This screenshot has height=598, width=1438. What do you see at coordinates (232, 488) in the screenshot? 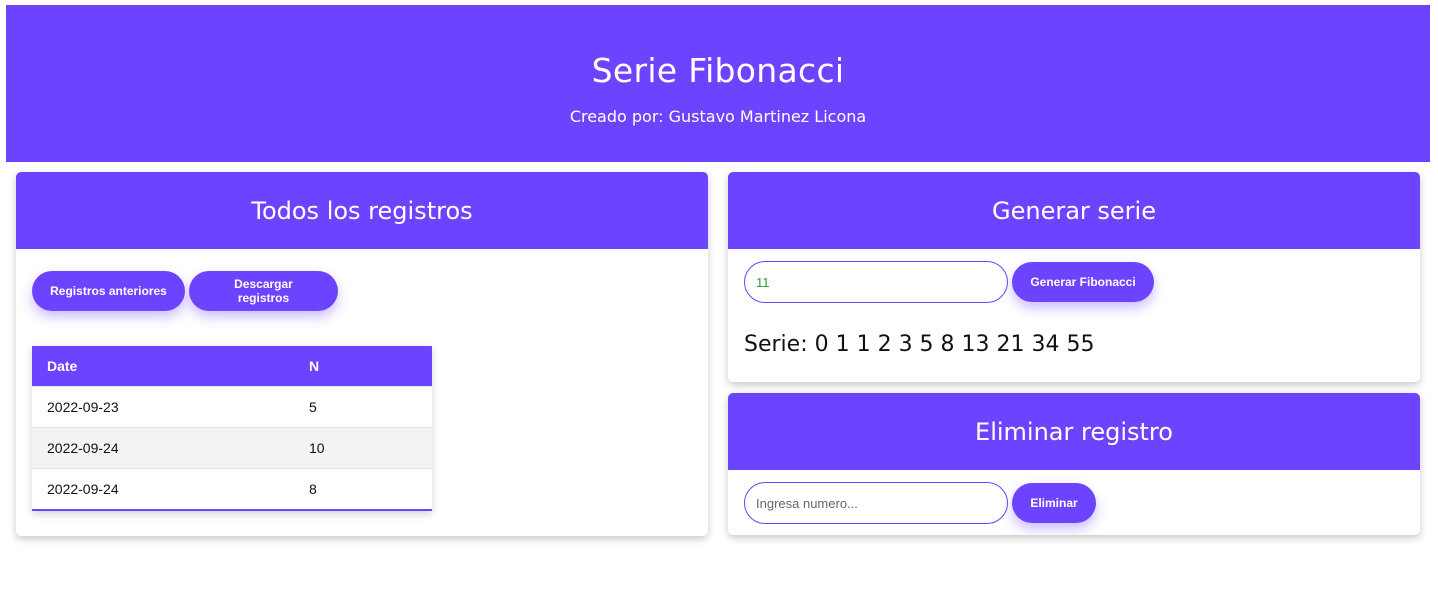
I see `table-row: 2022-09-24 8` at bounding box center [232, 488].